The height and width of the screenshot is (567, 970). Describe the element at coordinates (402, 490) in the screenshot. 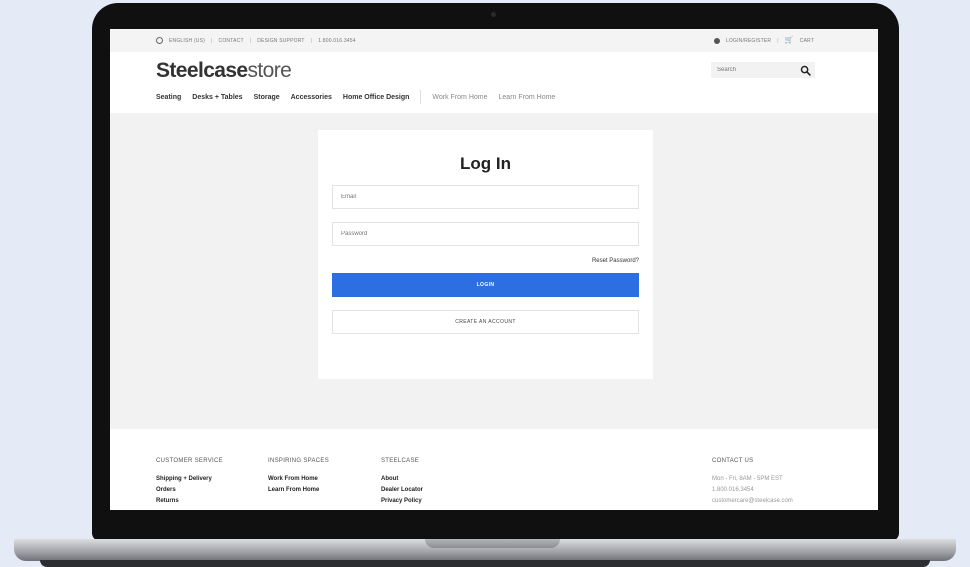

I see `footer-link-dealer-locator: Dealer Locator` at that location.